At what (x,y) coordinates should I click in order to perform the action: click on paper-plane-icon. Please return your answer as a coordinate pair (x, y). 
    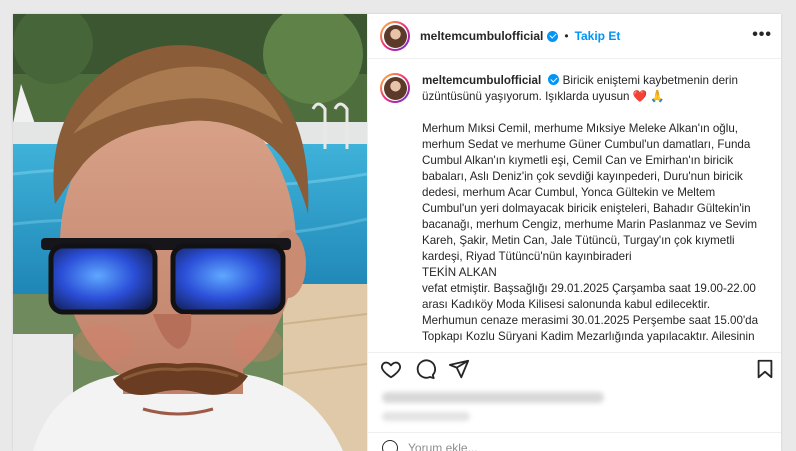
    Looking at the image, I should click on (459, 369).